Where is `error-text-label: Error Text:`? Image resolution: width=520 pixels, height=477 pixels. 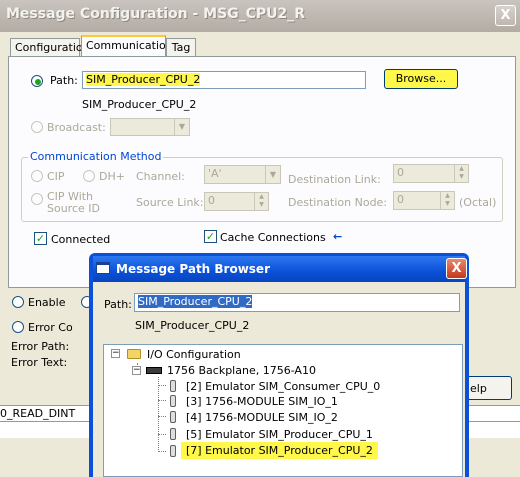 error-text-label: Error Text: is located at coordinates (39, 362).